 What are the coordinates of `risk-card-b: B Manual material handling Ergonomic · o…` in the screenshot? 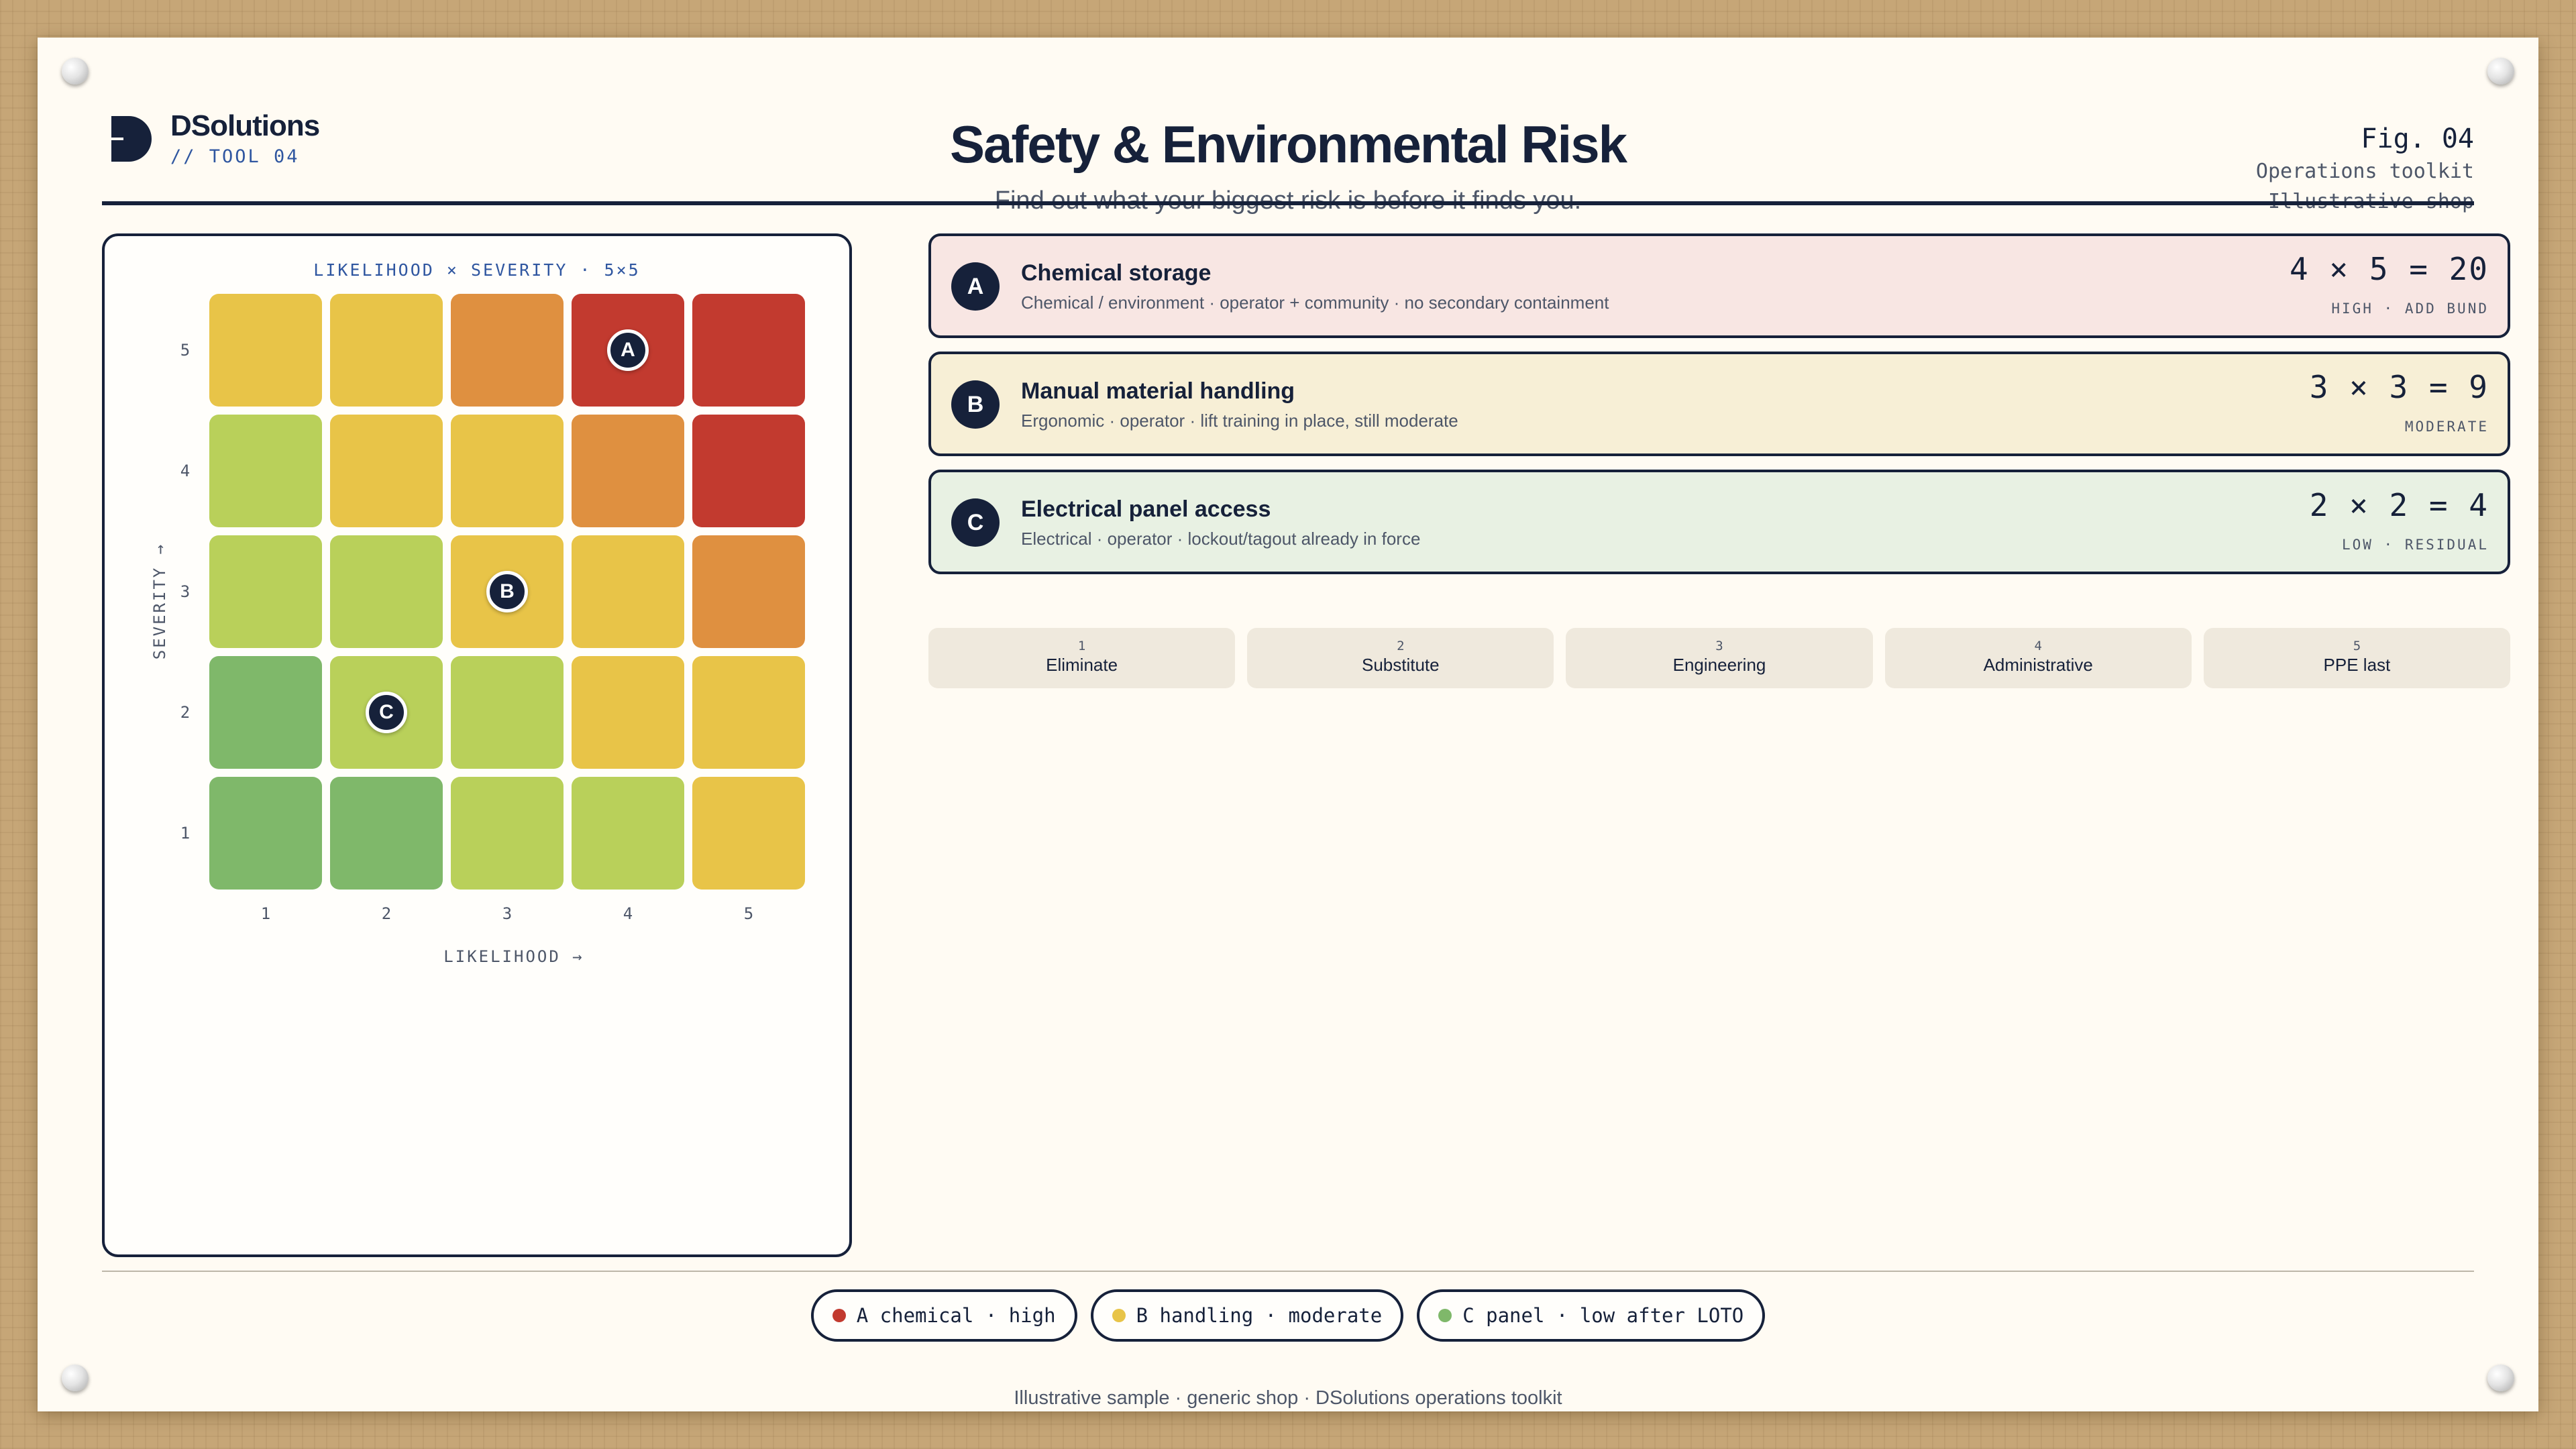 It's located at (1719, 404).